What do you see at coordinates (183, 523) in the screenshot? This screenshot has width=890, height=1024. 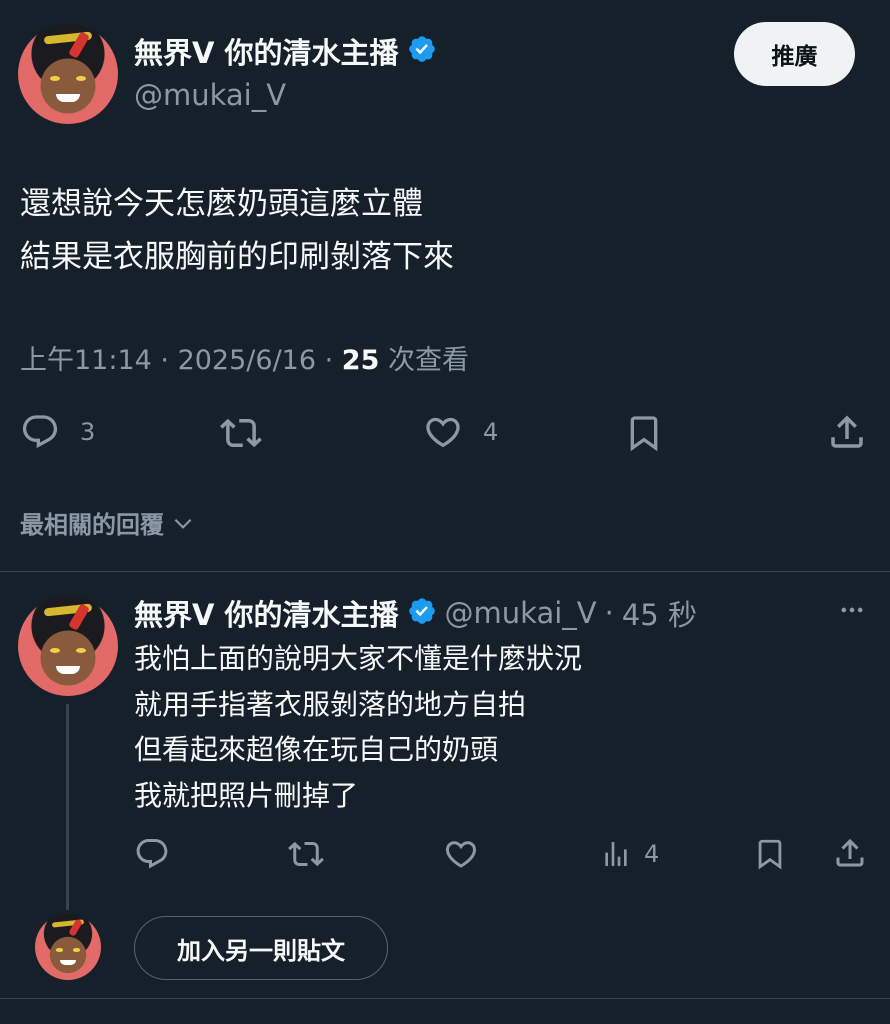 I see `chevron-down-icon` at bounding box center [183, 523].